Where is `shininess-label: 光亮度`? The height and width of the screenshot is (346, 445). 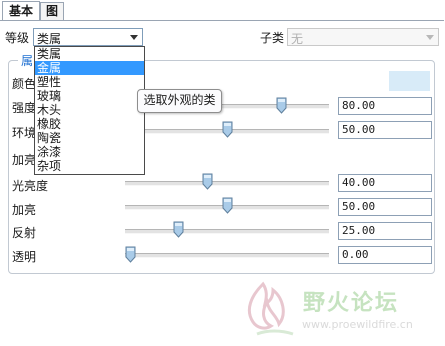
shininess-label: 光亮度 is located at coordinates (30, 186).